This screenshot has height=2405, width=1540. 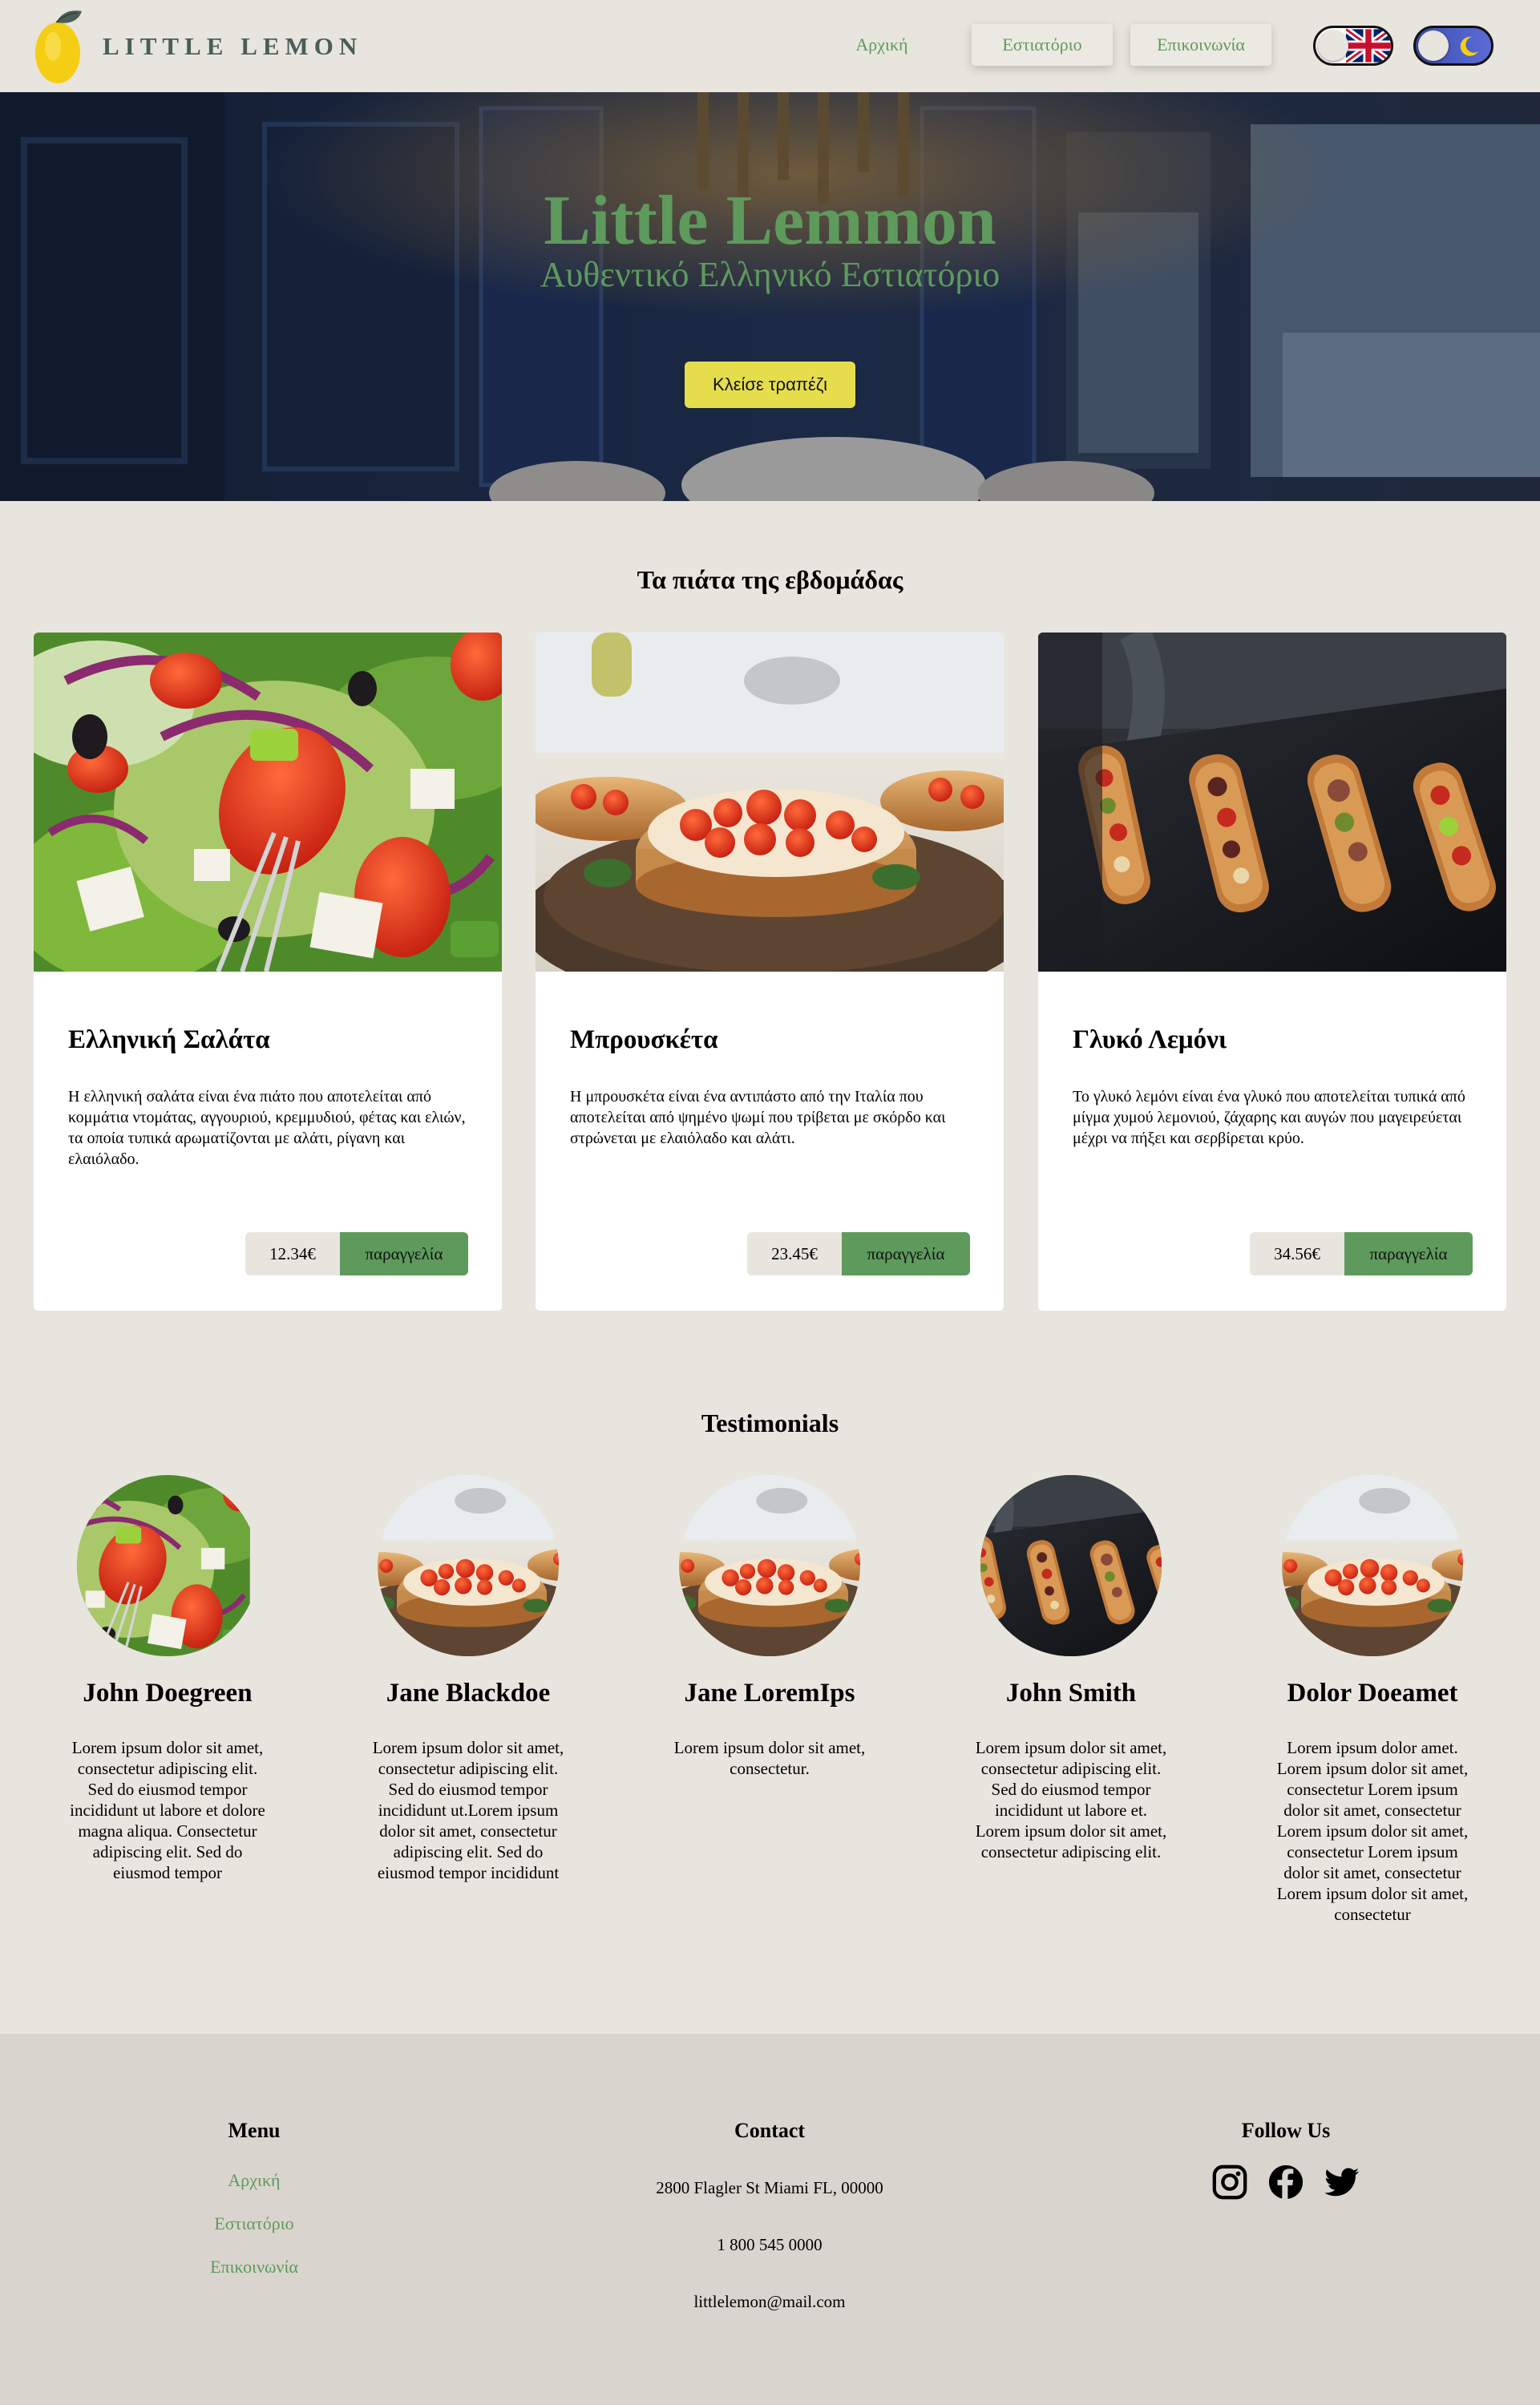 I want to click on hero-title: Little Lemmon, so click(x=770, y=221).